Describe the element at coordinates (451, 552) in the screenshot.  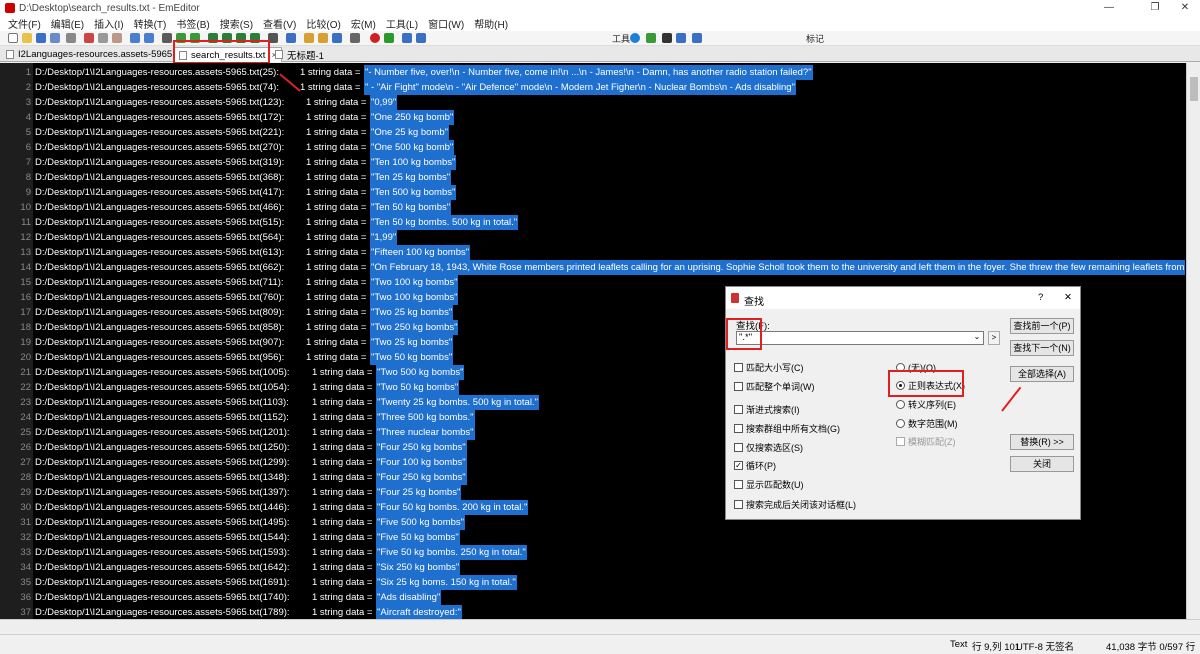
I see `selected-match: "Five 50 kg bombs. 250 kg in total."` at that location.